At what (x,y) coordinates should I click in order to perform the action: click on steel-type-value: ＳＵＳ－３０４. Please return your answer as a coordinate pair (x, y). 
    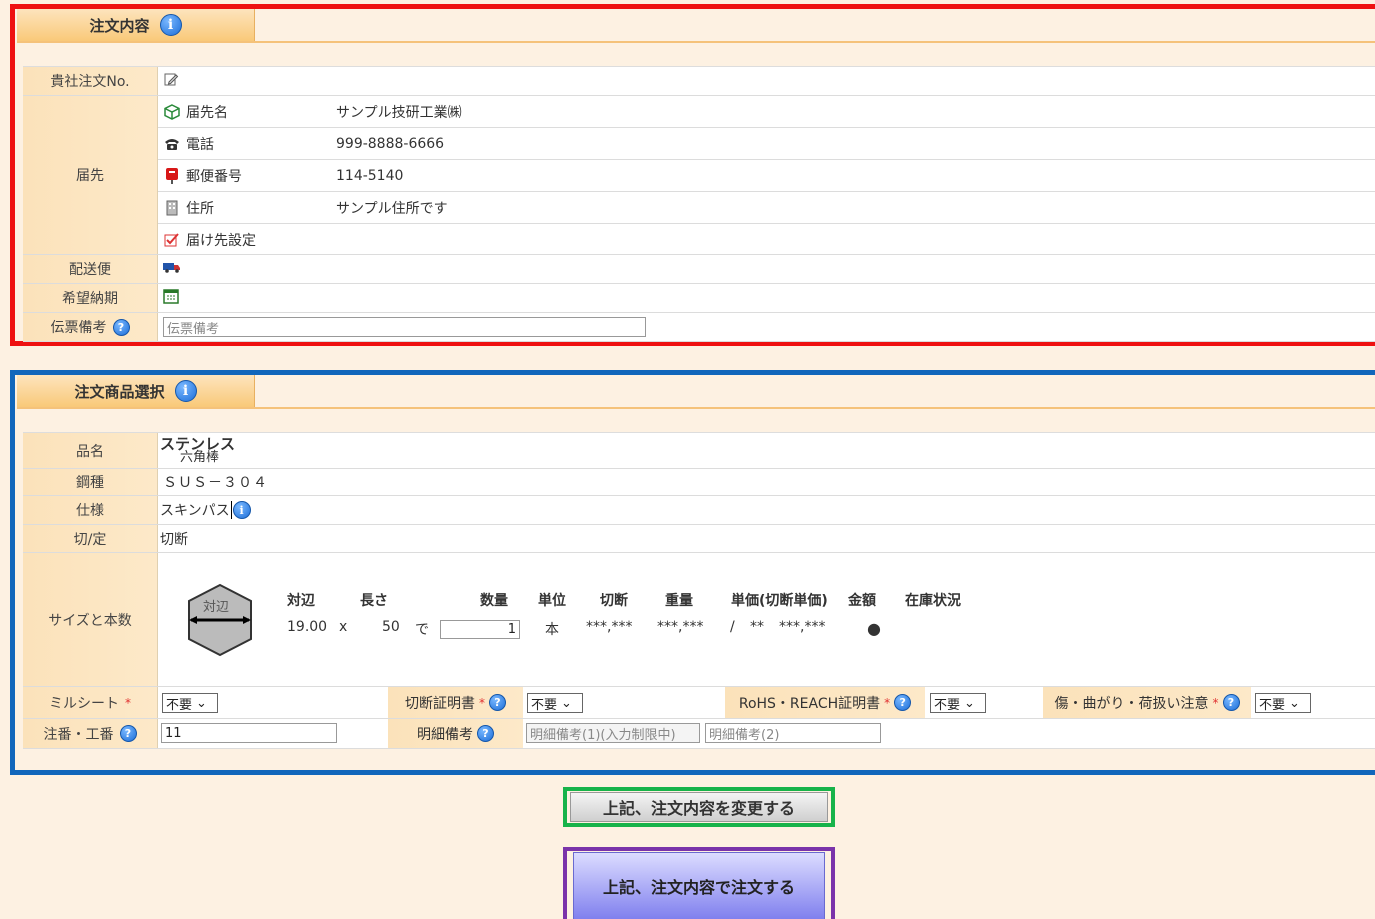
    Looking at the image, I should click on (215, 483).